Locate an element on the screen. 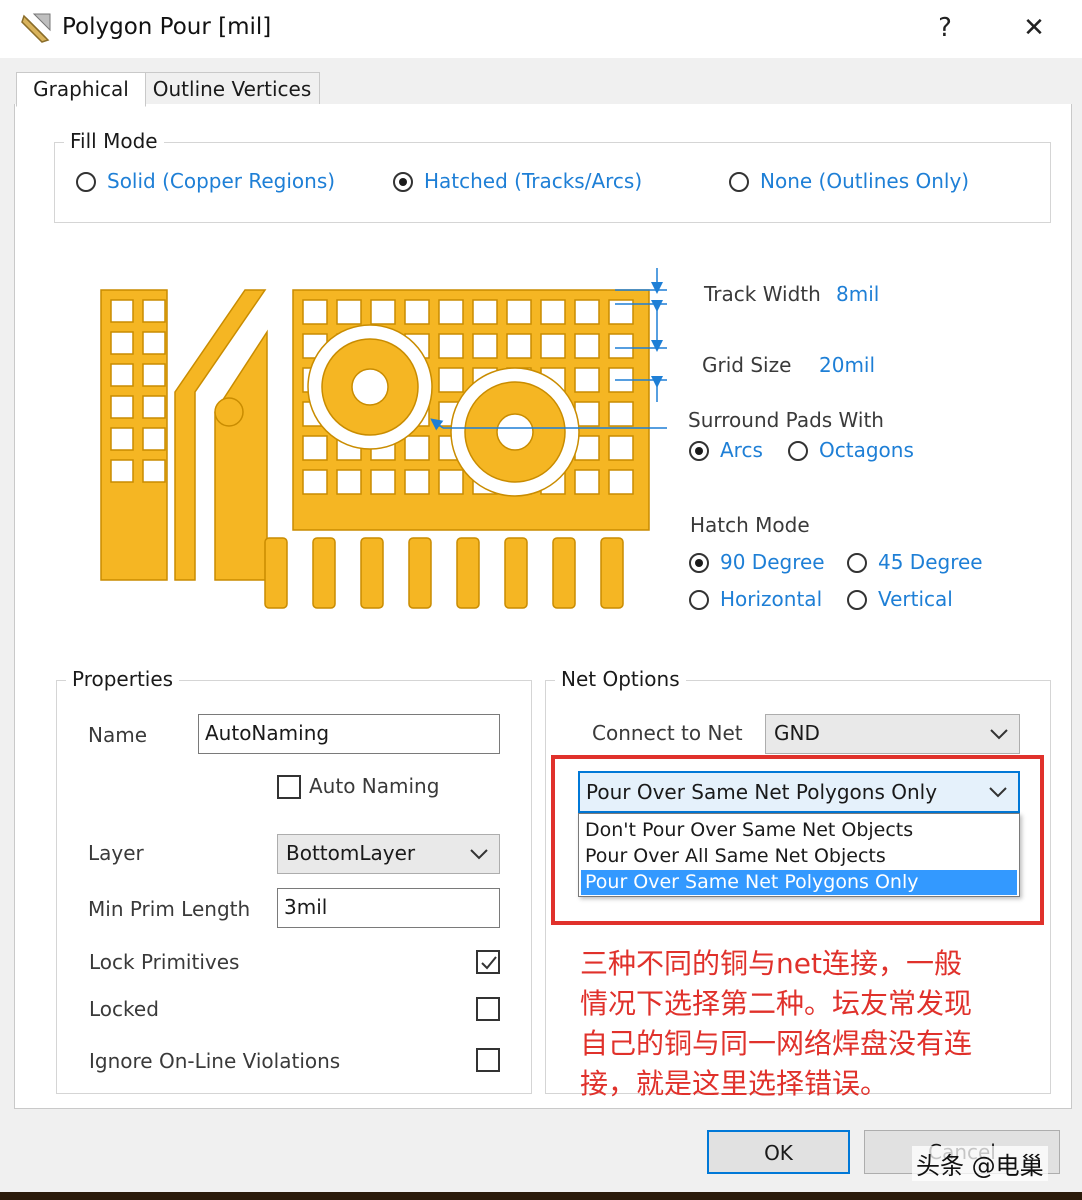  fill-none-radio is located at coordinates (739, 182).